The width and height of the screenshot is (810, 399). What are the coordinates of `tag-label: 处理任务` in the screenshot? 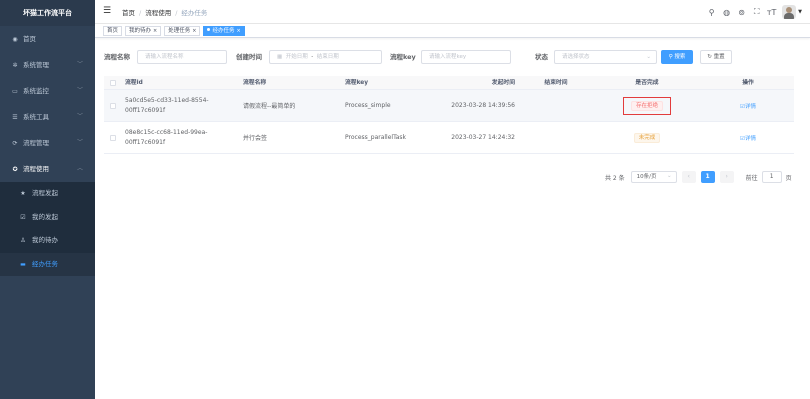 It's located at (179, 30).